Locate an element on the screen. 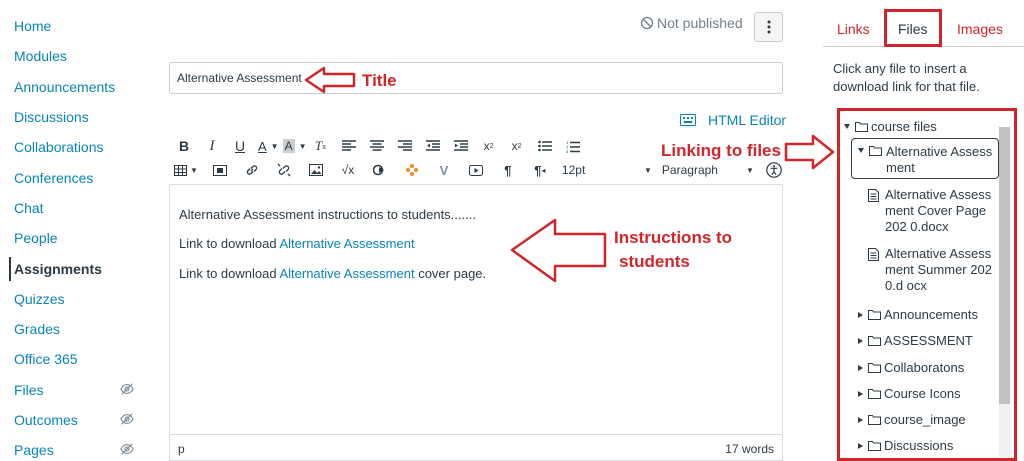 This screenshot has height=461, width=1024. nav-conferences: Conferences is located at coordinates (53, 178).